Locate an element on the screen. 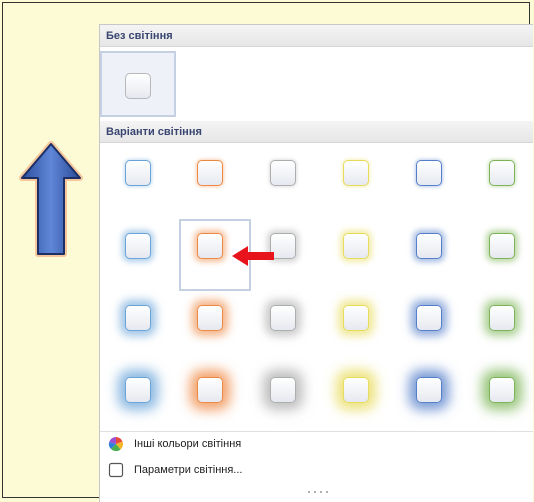  more-glow-colors-label: Інші кольори світіння is located at coordinates (188, 444).